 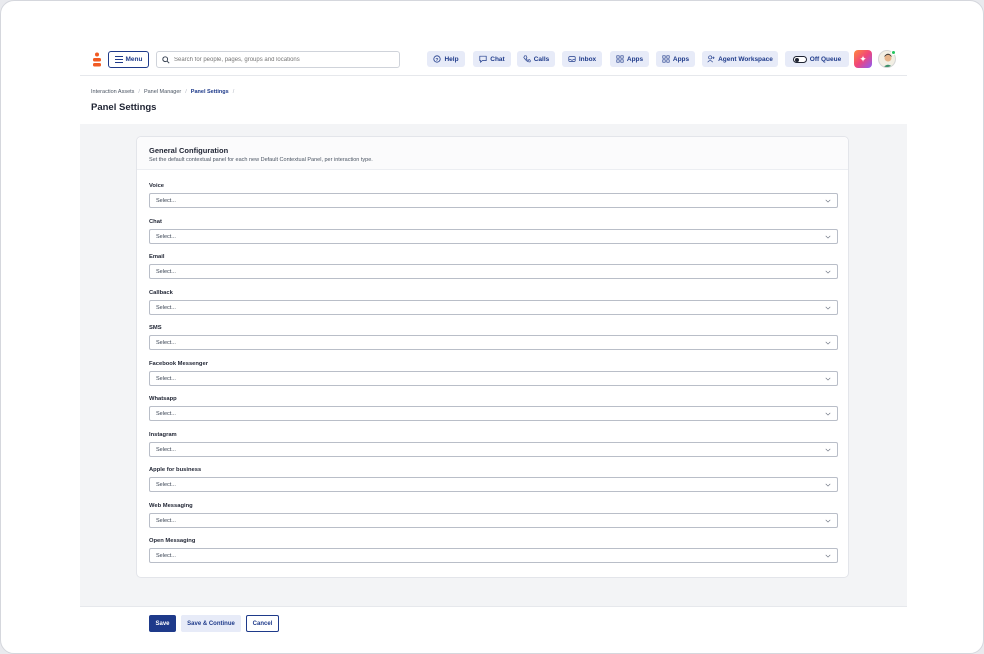 What do you see at coordinates (157, 257) in the screenshot?
I see `field-label: Email` at bounding box center [157, 257].